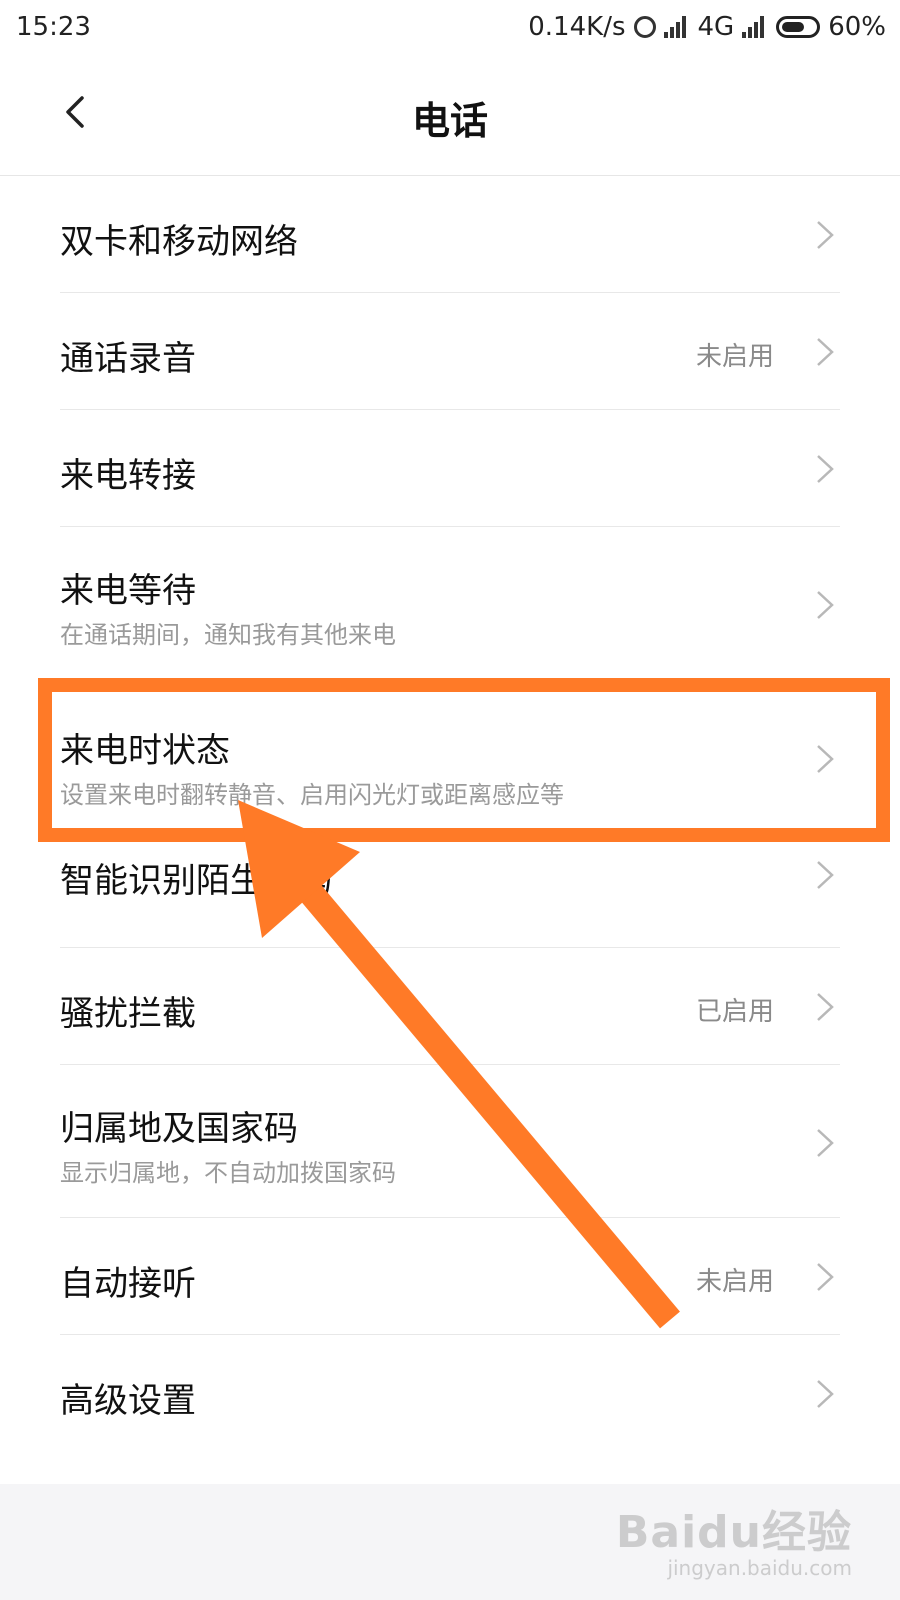 This screenshot has height=1600, width=900. Describe the element at coordinates (450, 1006) in the screenshot. I see `list-item-spam-blocking: 骚扰拦截 已启用` at that location.